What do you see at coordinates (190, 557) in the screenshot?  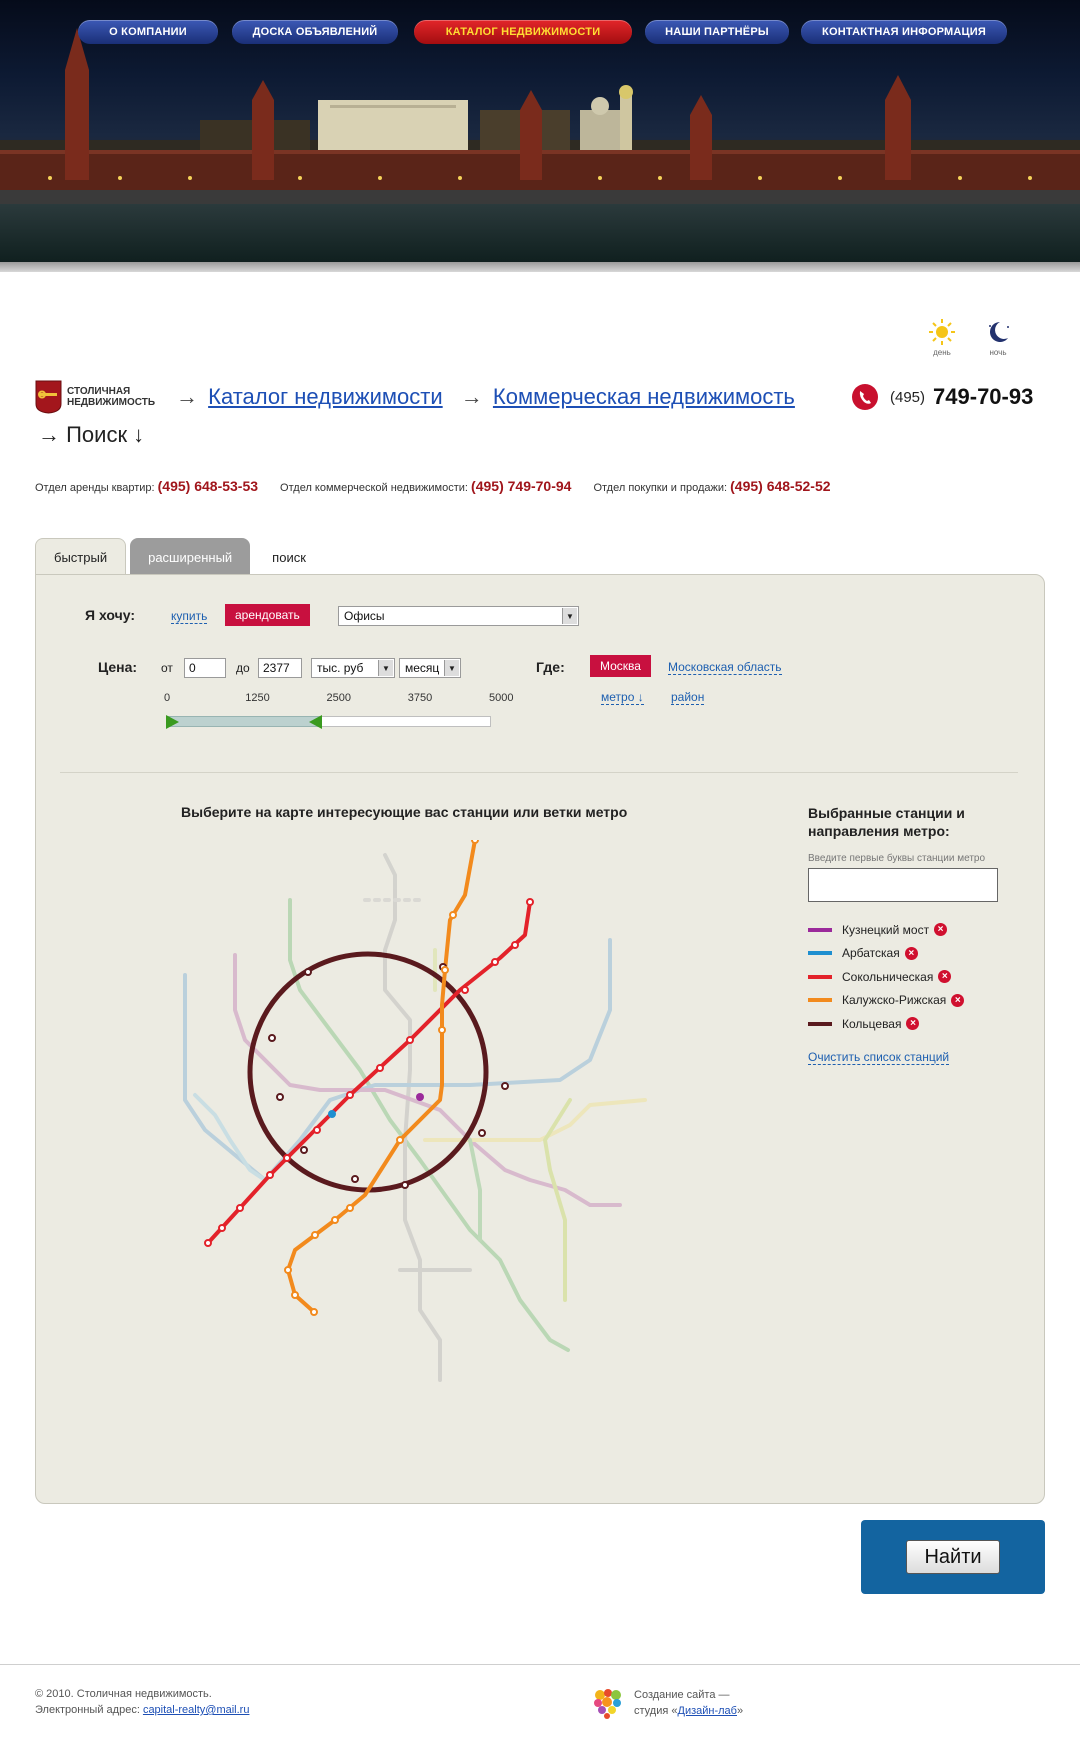 I see `tab-extended: расширенный` at bounding box center [190, 557].